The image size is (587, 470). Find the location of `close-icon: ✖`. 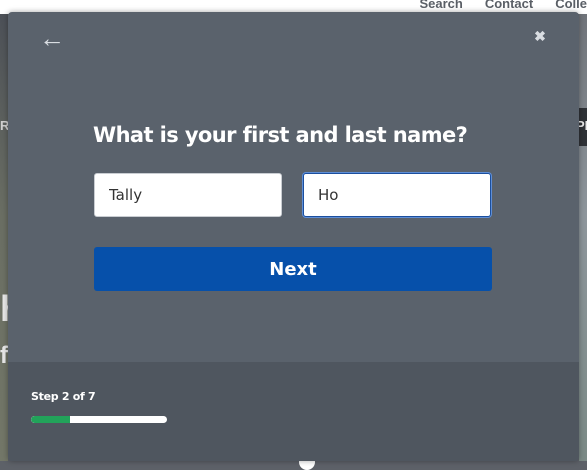

close-icon: ✖ is located at coordinates (540, 36).